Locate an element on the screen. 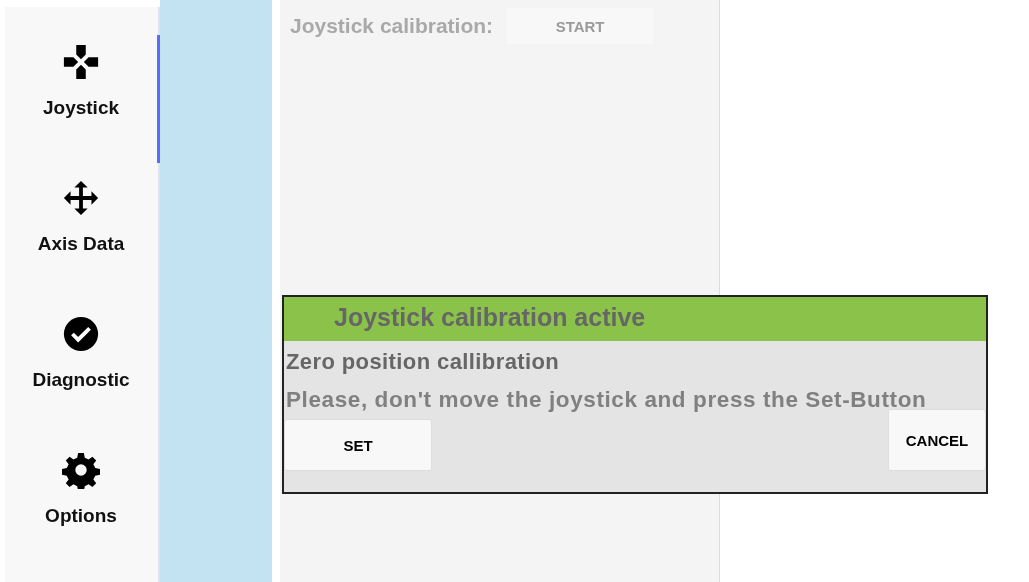  set-button: SET is located at coordinates (358, 445).